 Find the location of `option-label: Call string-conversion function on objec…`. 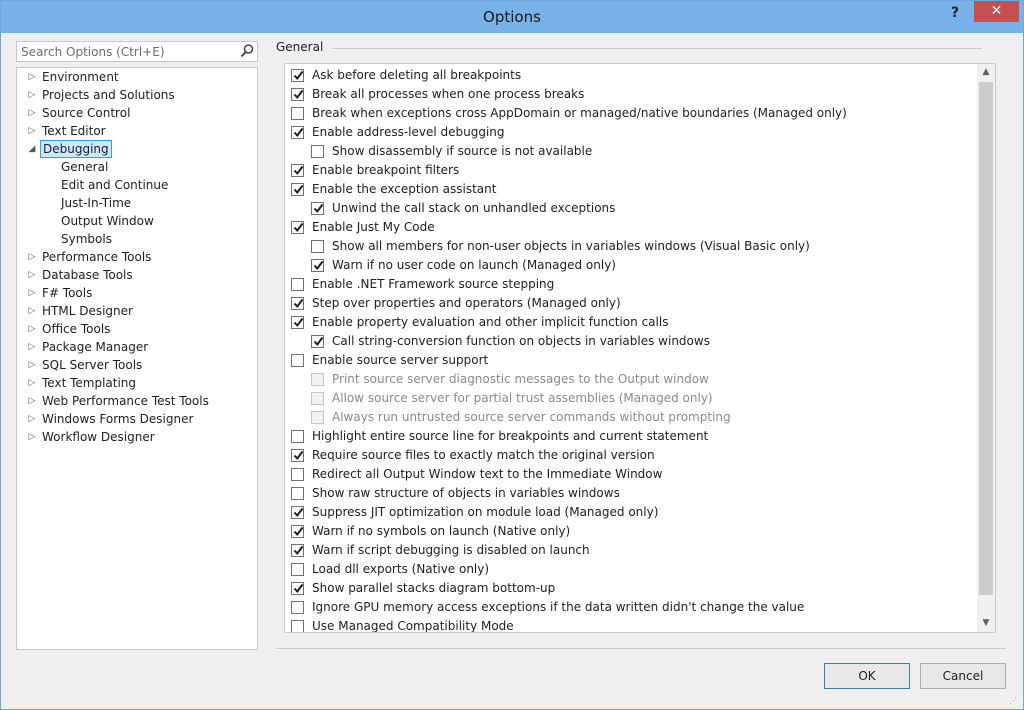

option-label: Call string-conversion function on objec… is located at coordinates (521, 341).